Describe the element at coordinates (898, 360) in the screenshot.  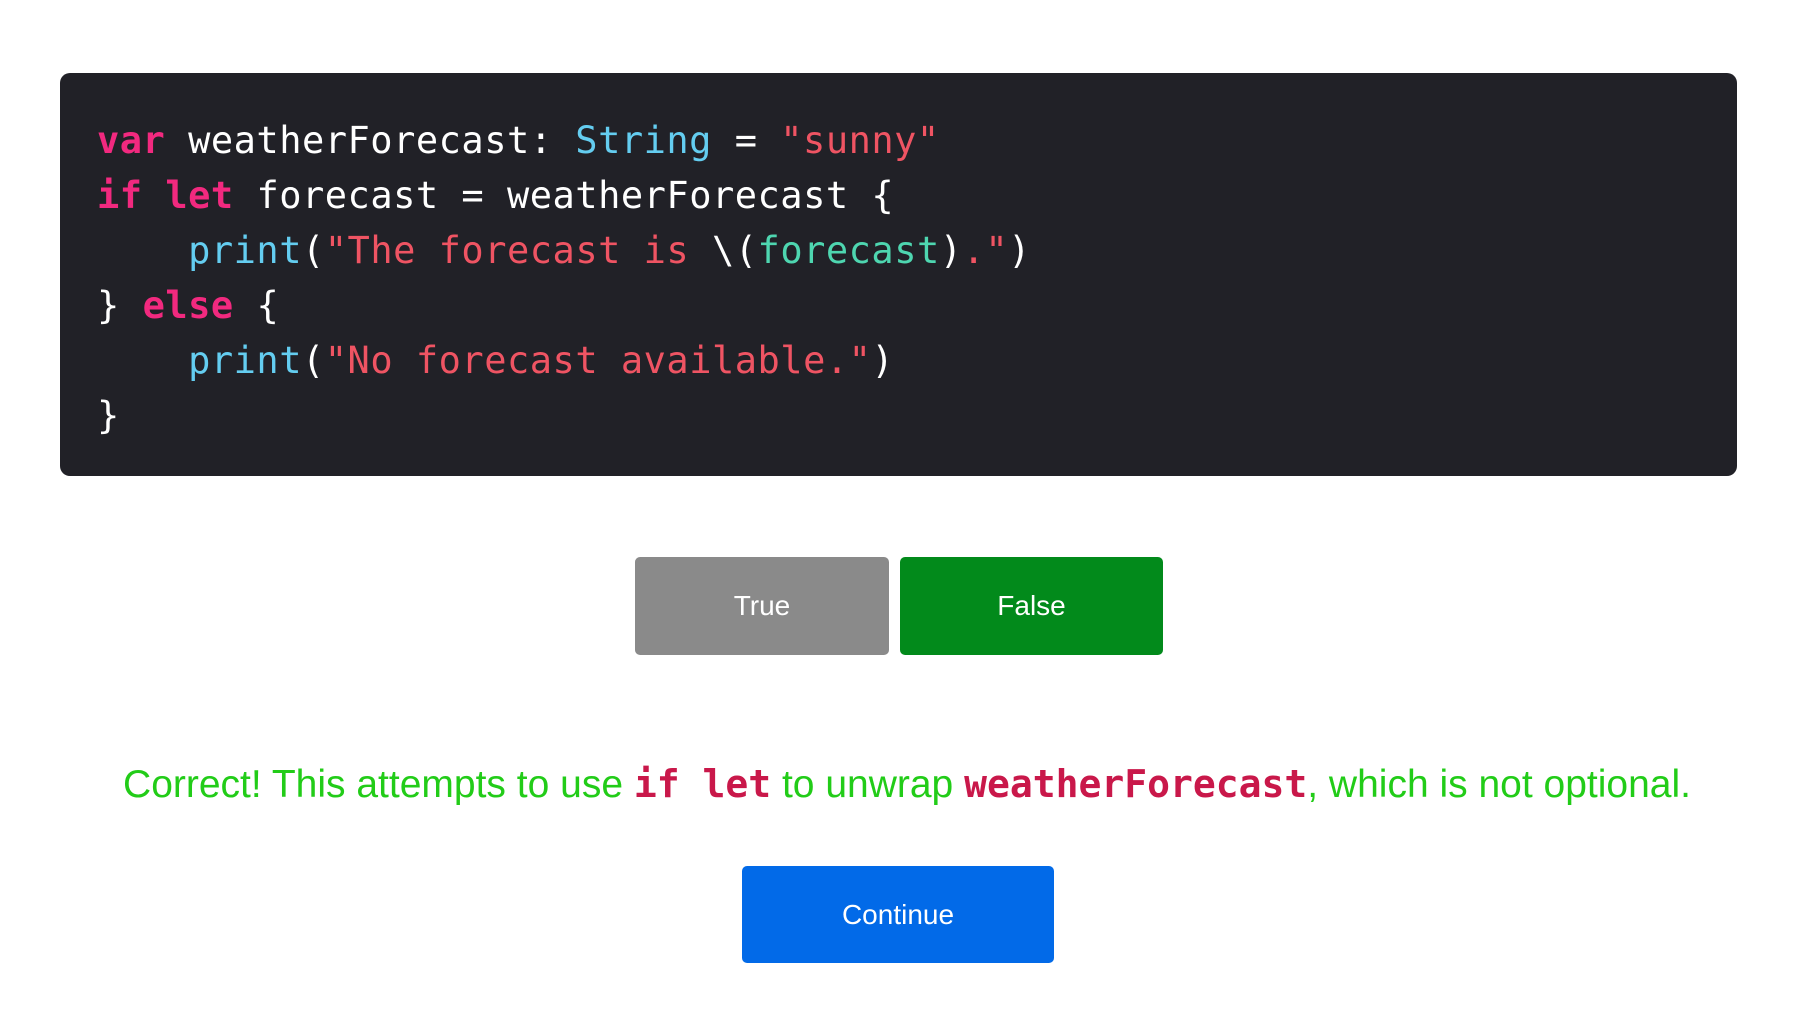
I see `code-line-5: print("No forecast available.")` at that location.